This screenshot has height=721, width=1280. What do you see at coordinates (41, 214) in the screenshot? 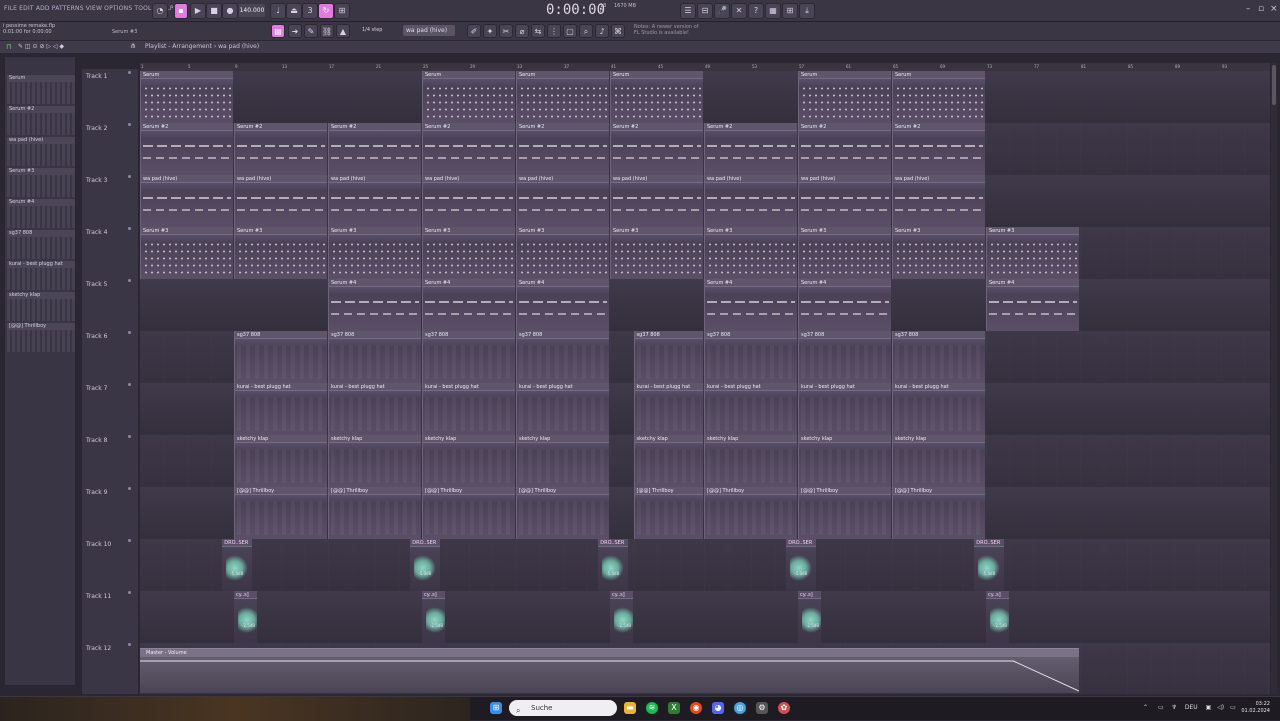
I see `pattern-picker-item: Serum #4` at bounding box center [41, 214].